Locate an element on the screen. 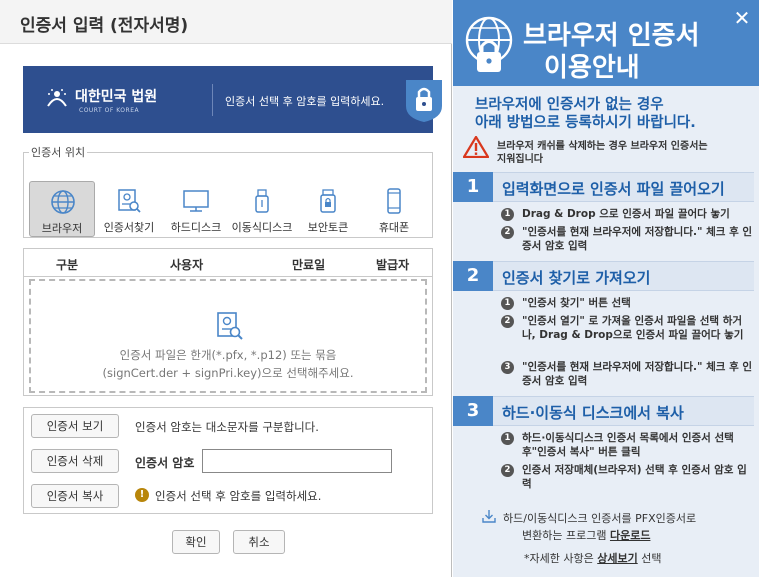 This screenshot has width=759, height=577. step-number: 3 is located at coordinates (507, 367).